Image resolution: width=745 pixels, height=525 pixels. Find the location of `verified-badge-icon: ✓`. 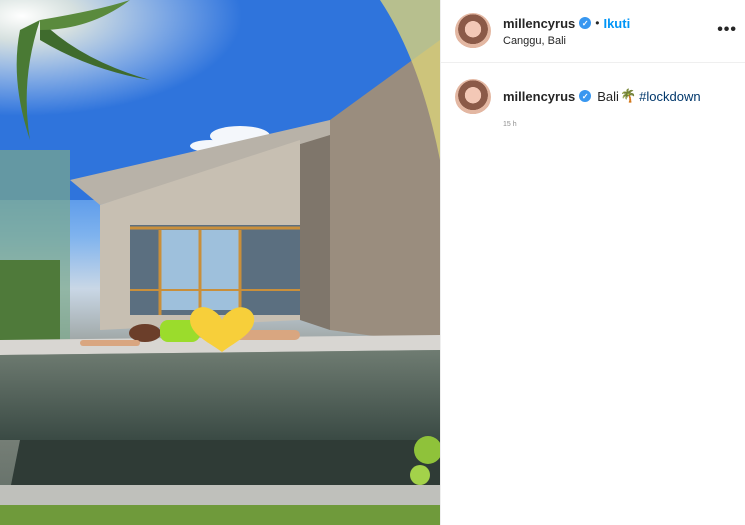

verified-badge-icon: ✓ is located at coordinates (585, 23).